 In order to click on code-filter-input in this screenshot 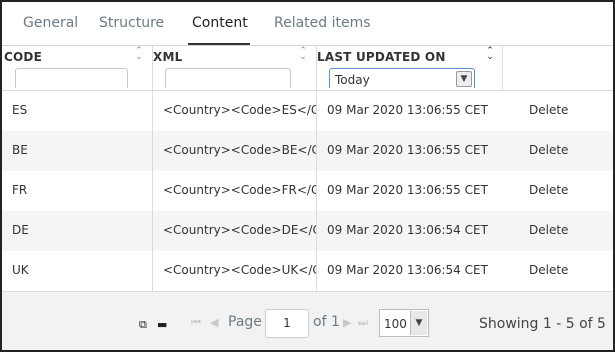, I will do `click(71, 78)`.